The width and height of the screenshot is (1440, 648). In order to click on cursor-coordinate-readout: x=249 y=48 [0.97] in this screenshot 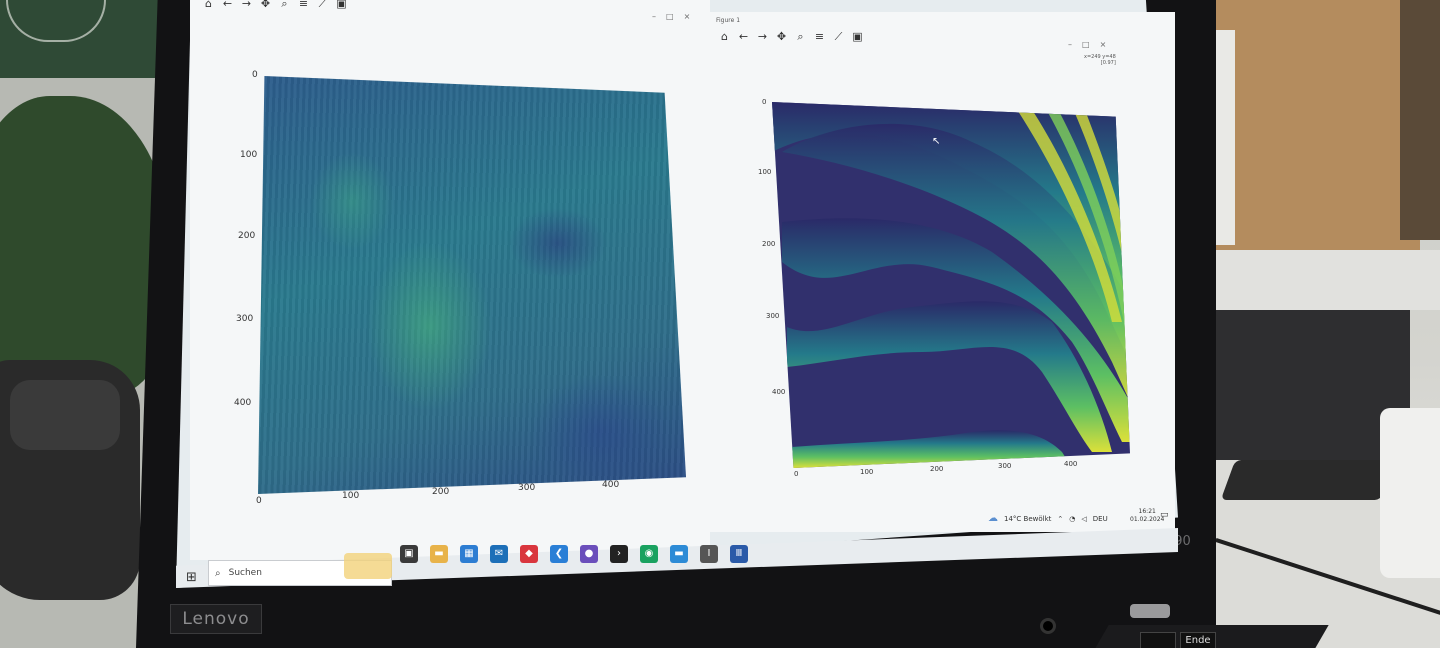, I will do `click(1100, 60)`.